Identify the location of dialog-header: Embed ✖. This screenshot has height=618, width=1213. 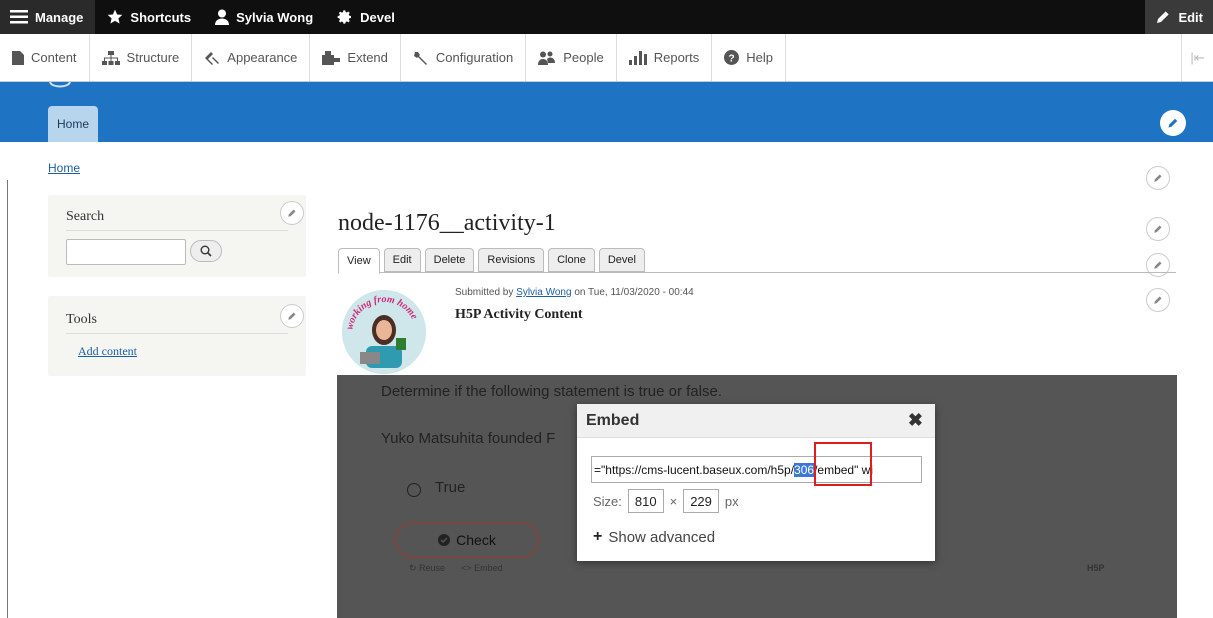
(756, 421).